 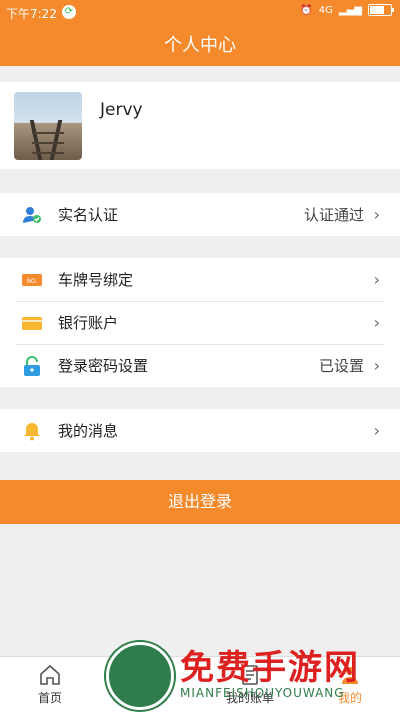 I want to click on profile-name: Jervy, so click(x=121, y=110).